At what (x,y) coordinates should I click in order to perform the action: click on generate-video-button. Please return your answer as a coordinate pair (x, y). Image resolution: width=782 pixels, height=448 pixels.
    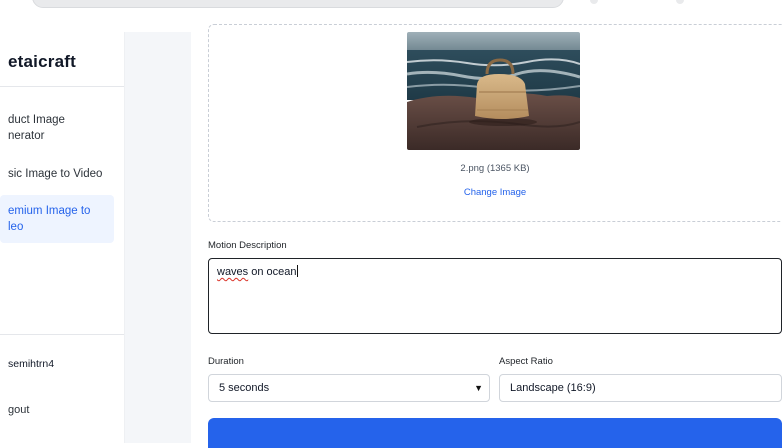
    Looking at the image, I should click on (495, 433).